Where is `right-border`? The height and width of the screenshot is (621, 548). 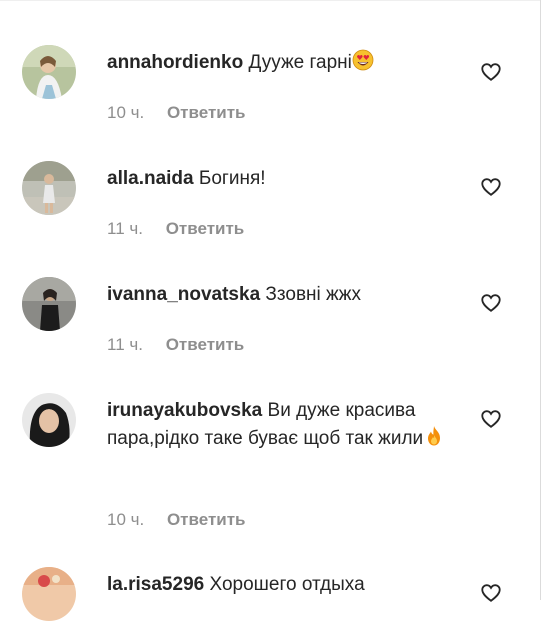 right-border is located at coordinates (540, 300).